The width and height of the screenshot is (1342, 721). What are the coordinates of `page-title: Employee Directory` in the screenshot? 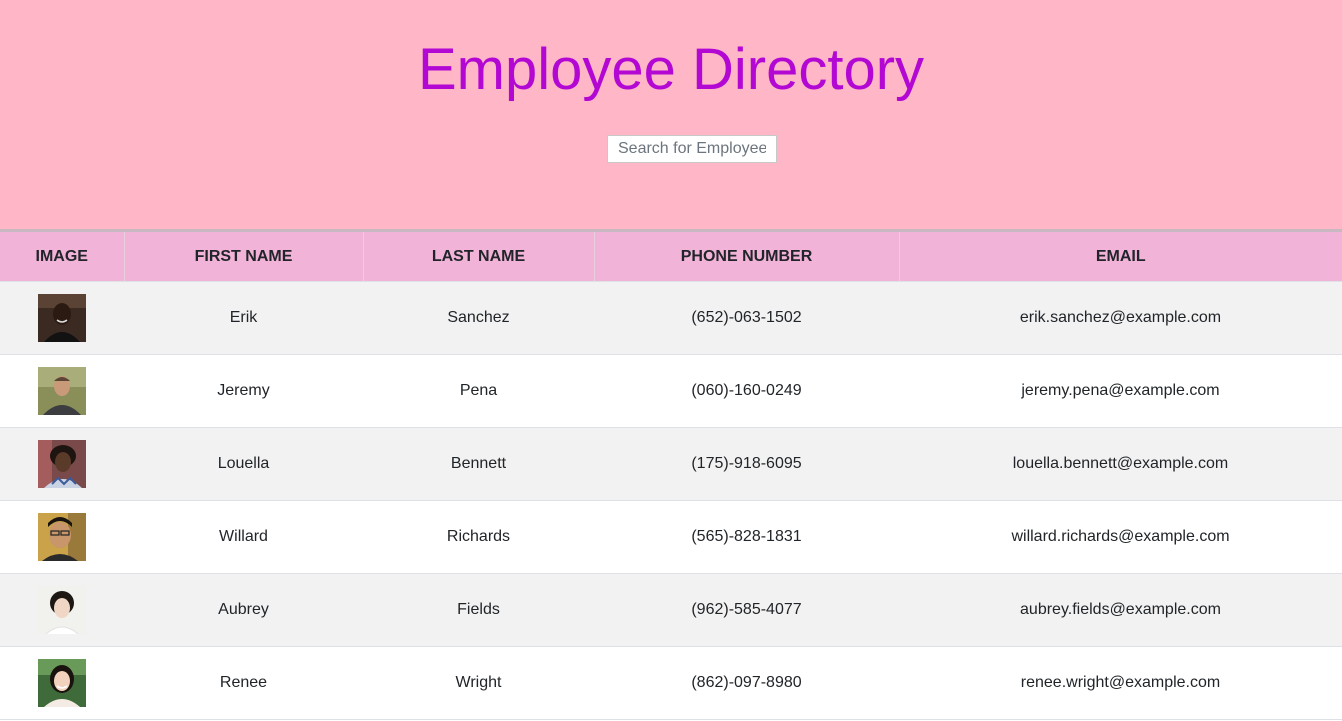 It's located at (671, 69).